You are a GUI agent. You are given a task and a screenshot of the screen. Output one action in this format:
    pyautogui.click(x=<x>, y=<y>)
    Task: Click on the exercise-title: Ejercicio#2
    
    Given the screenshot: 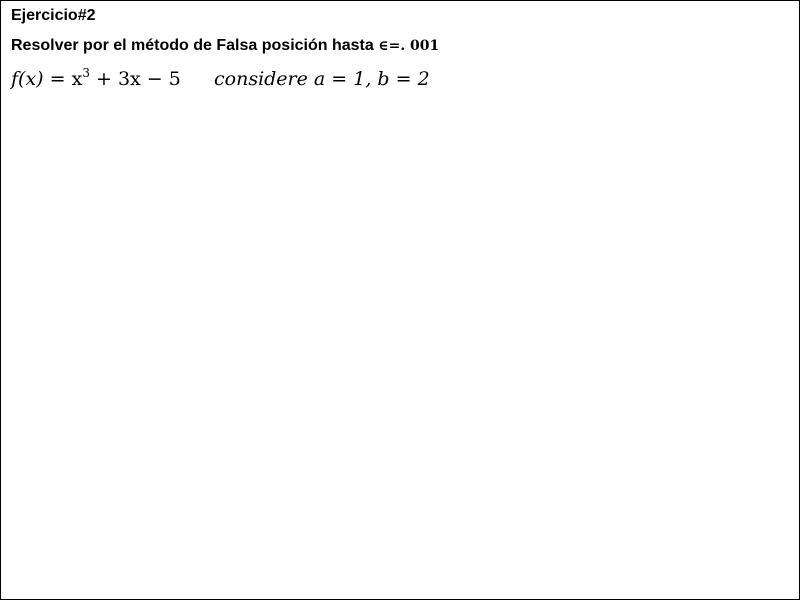 What is the action you would take?
    pyautogui.click(x=53, y=15)
    